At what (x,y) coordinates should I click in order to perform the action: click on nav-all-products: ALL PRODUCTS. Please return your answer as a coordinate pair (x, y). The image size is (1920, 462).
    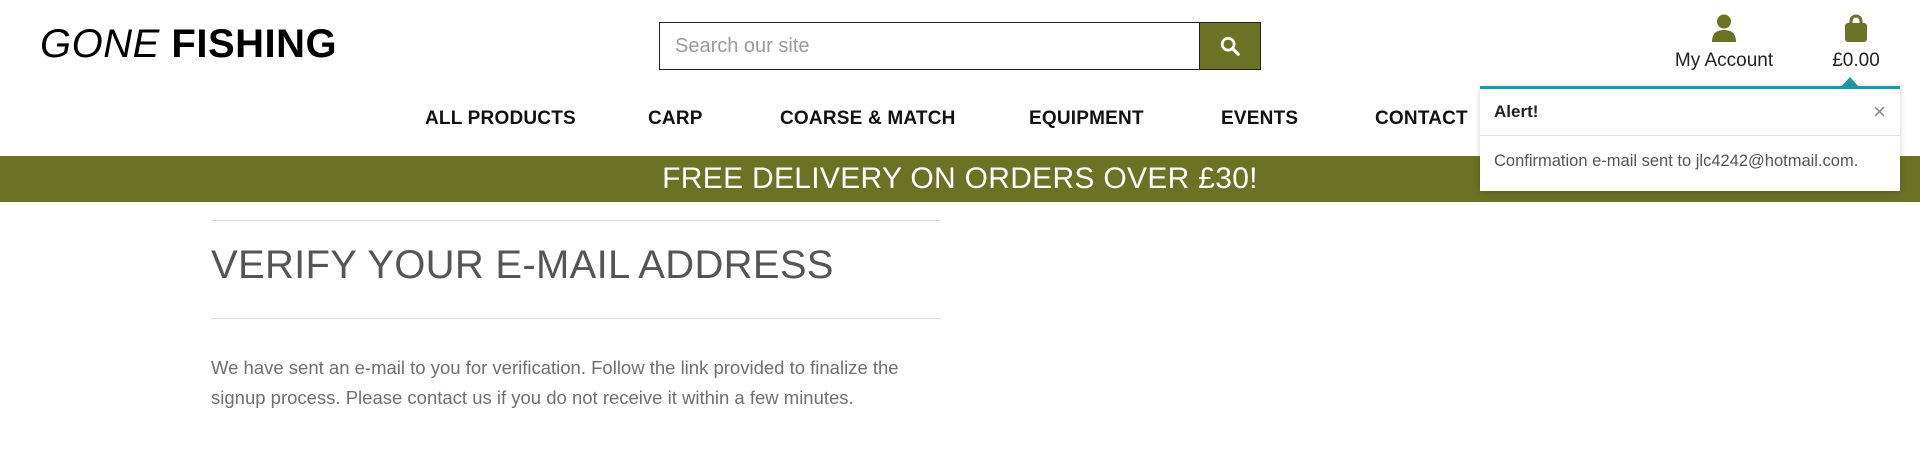
    Looking at the image, I should click on (500, 119).